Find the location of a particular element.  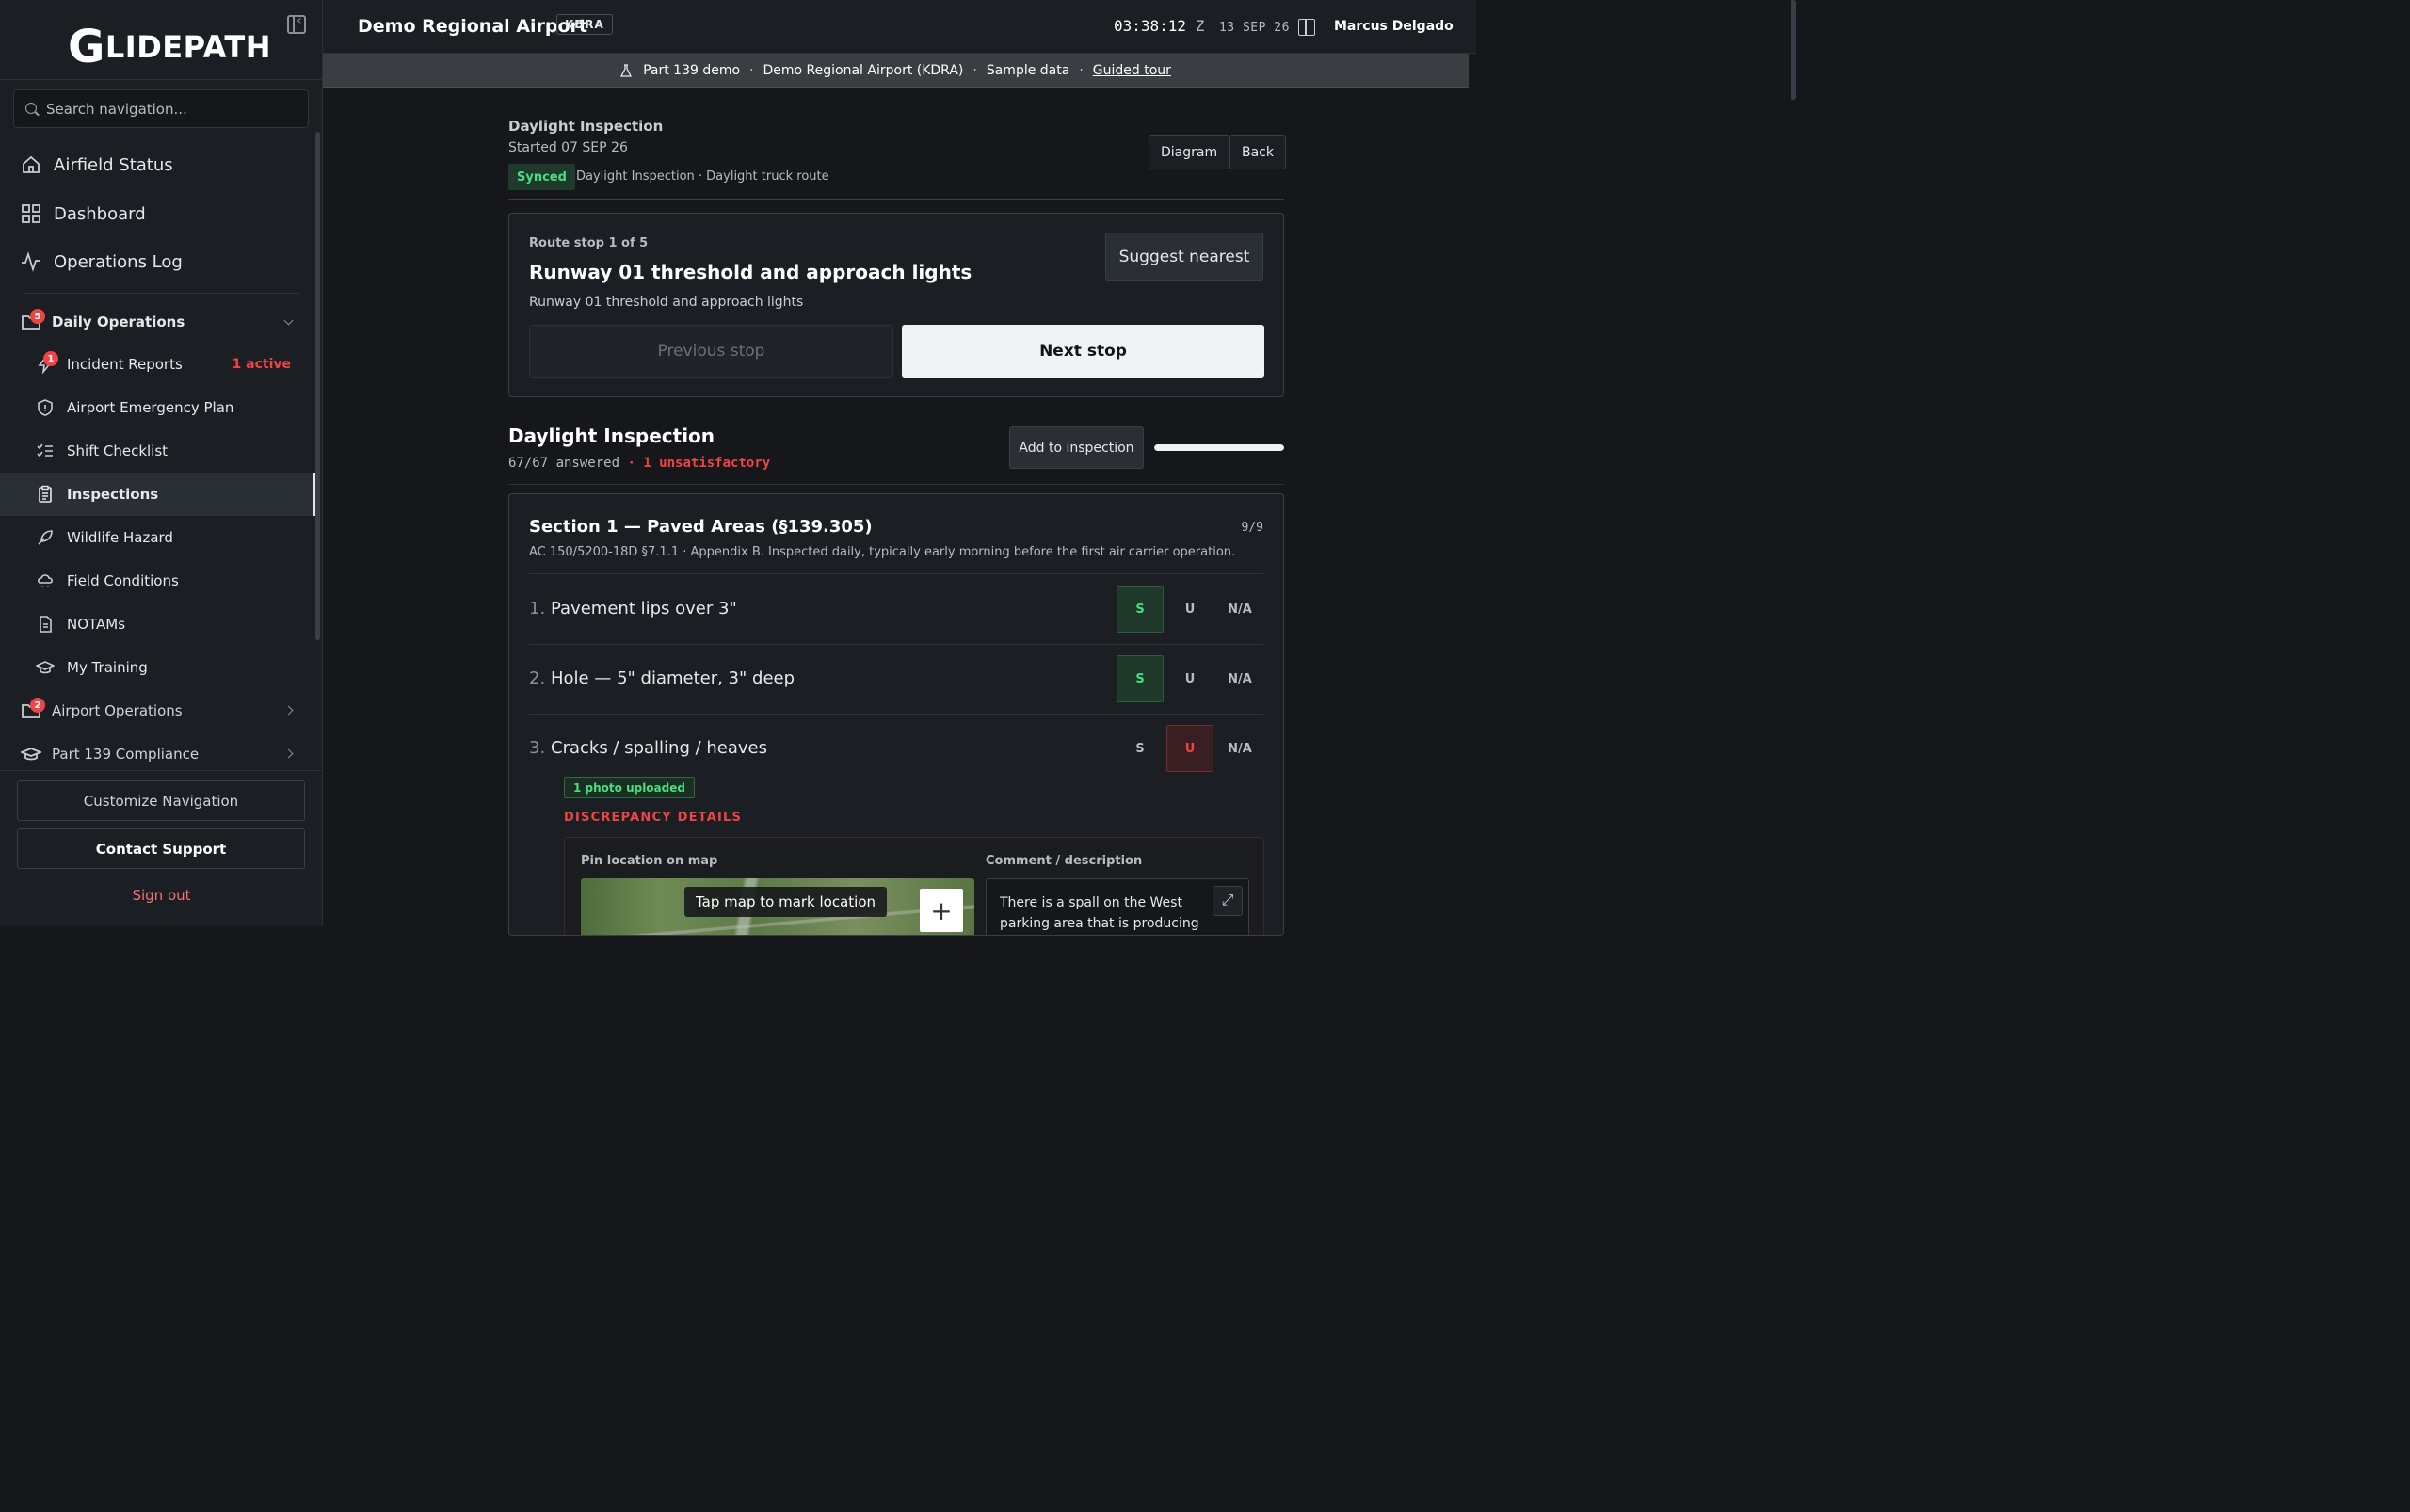

notification-badge: 5 is located at coordinates (37, 316).